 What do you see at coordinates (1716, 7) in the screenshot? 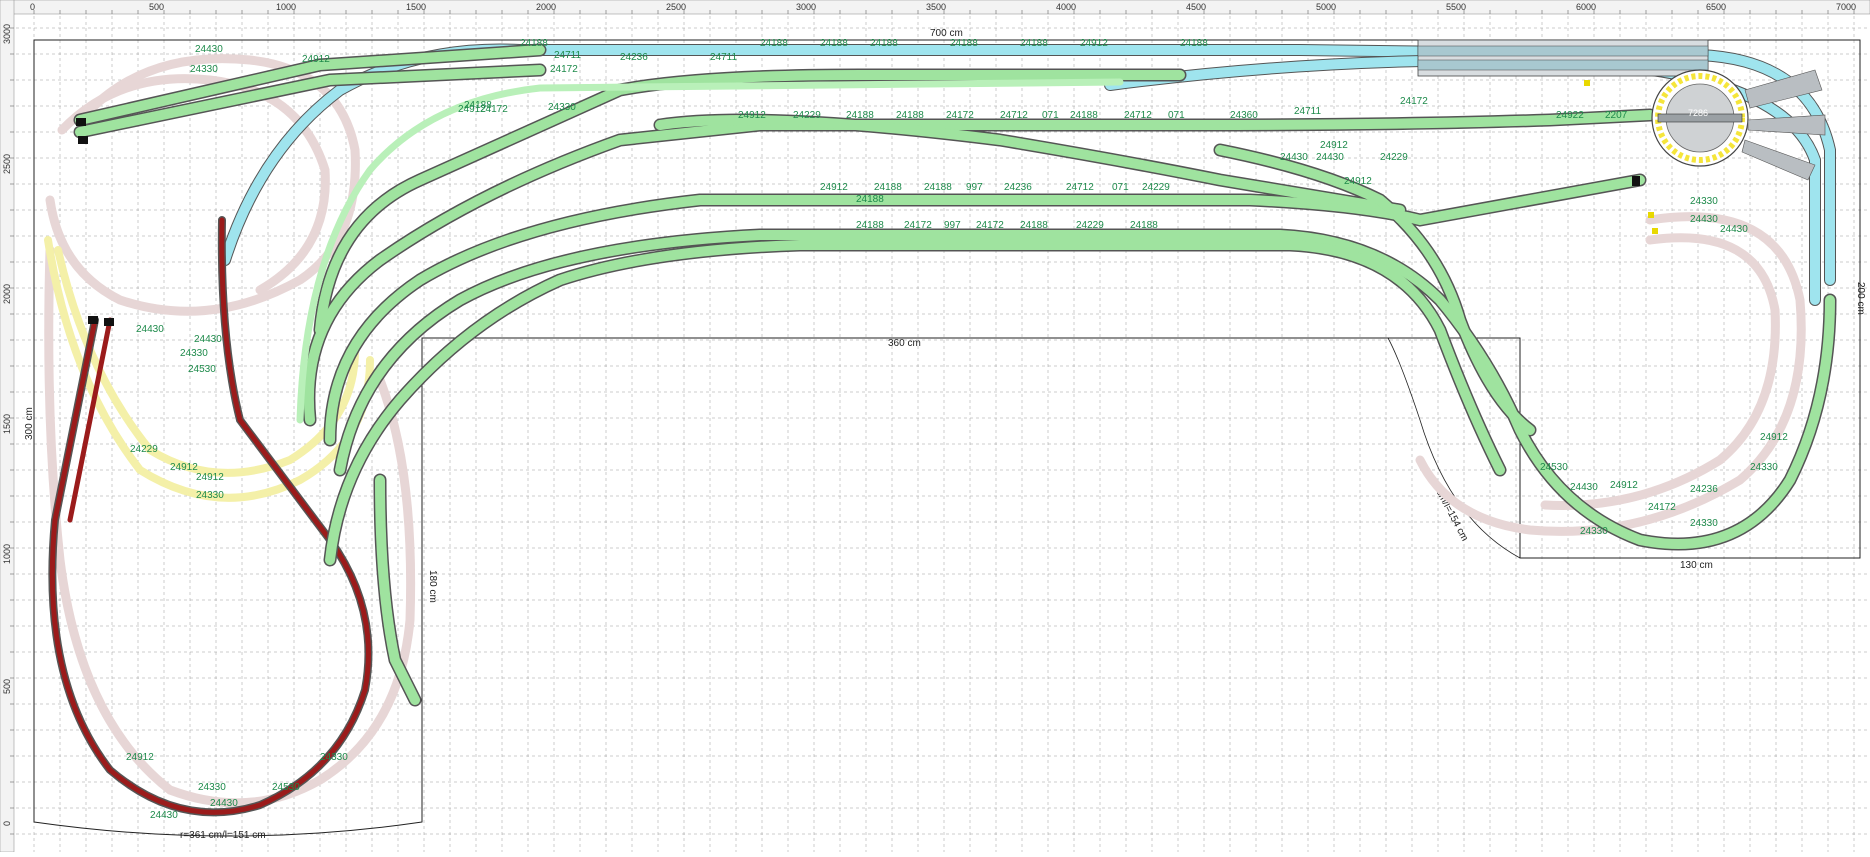
I see `top-tick-label: 6500` at bounding box center [1716, 7].